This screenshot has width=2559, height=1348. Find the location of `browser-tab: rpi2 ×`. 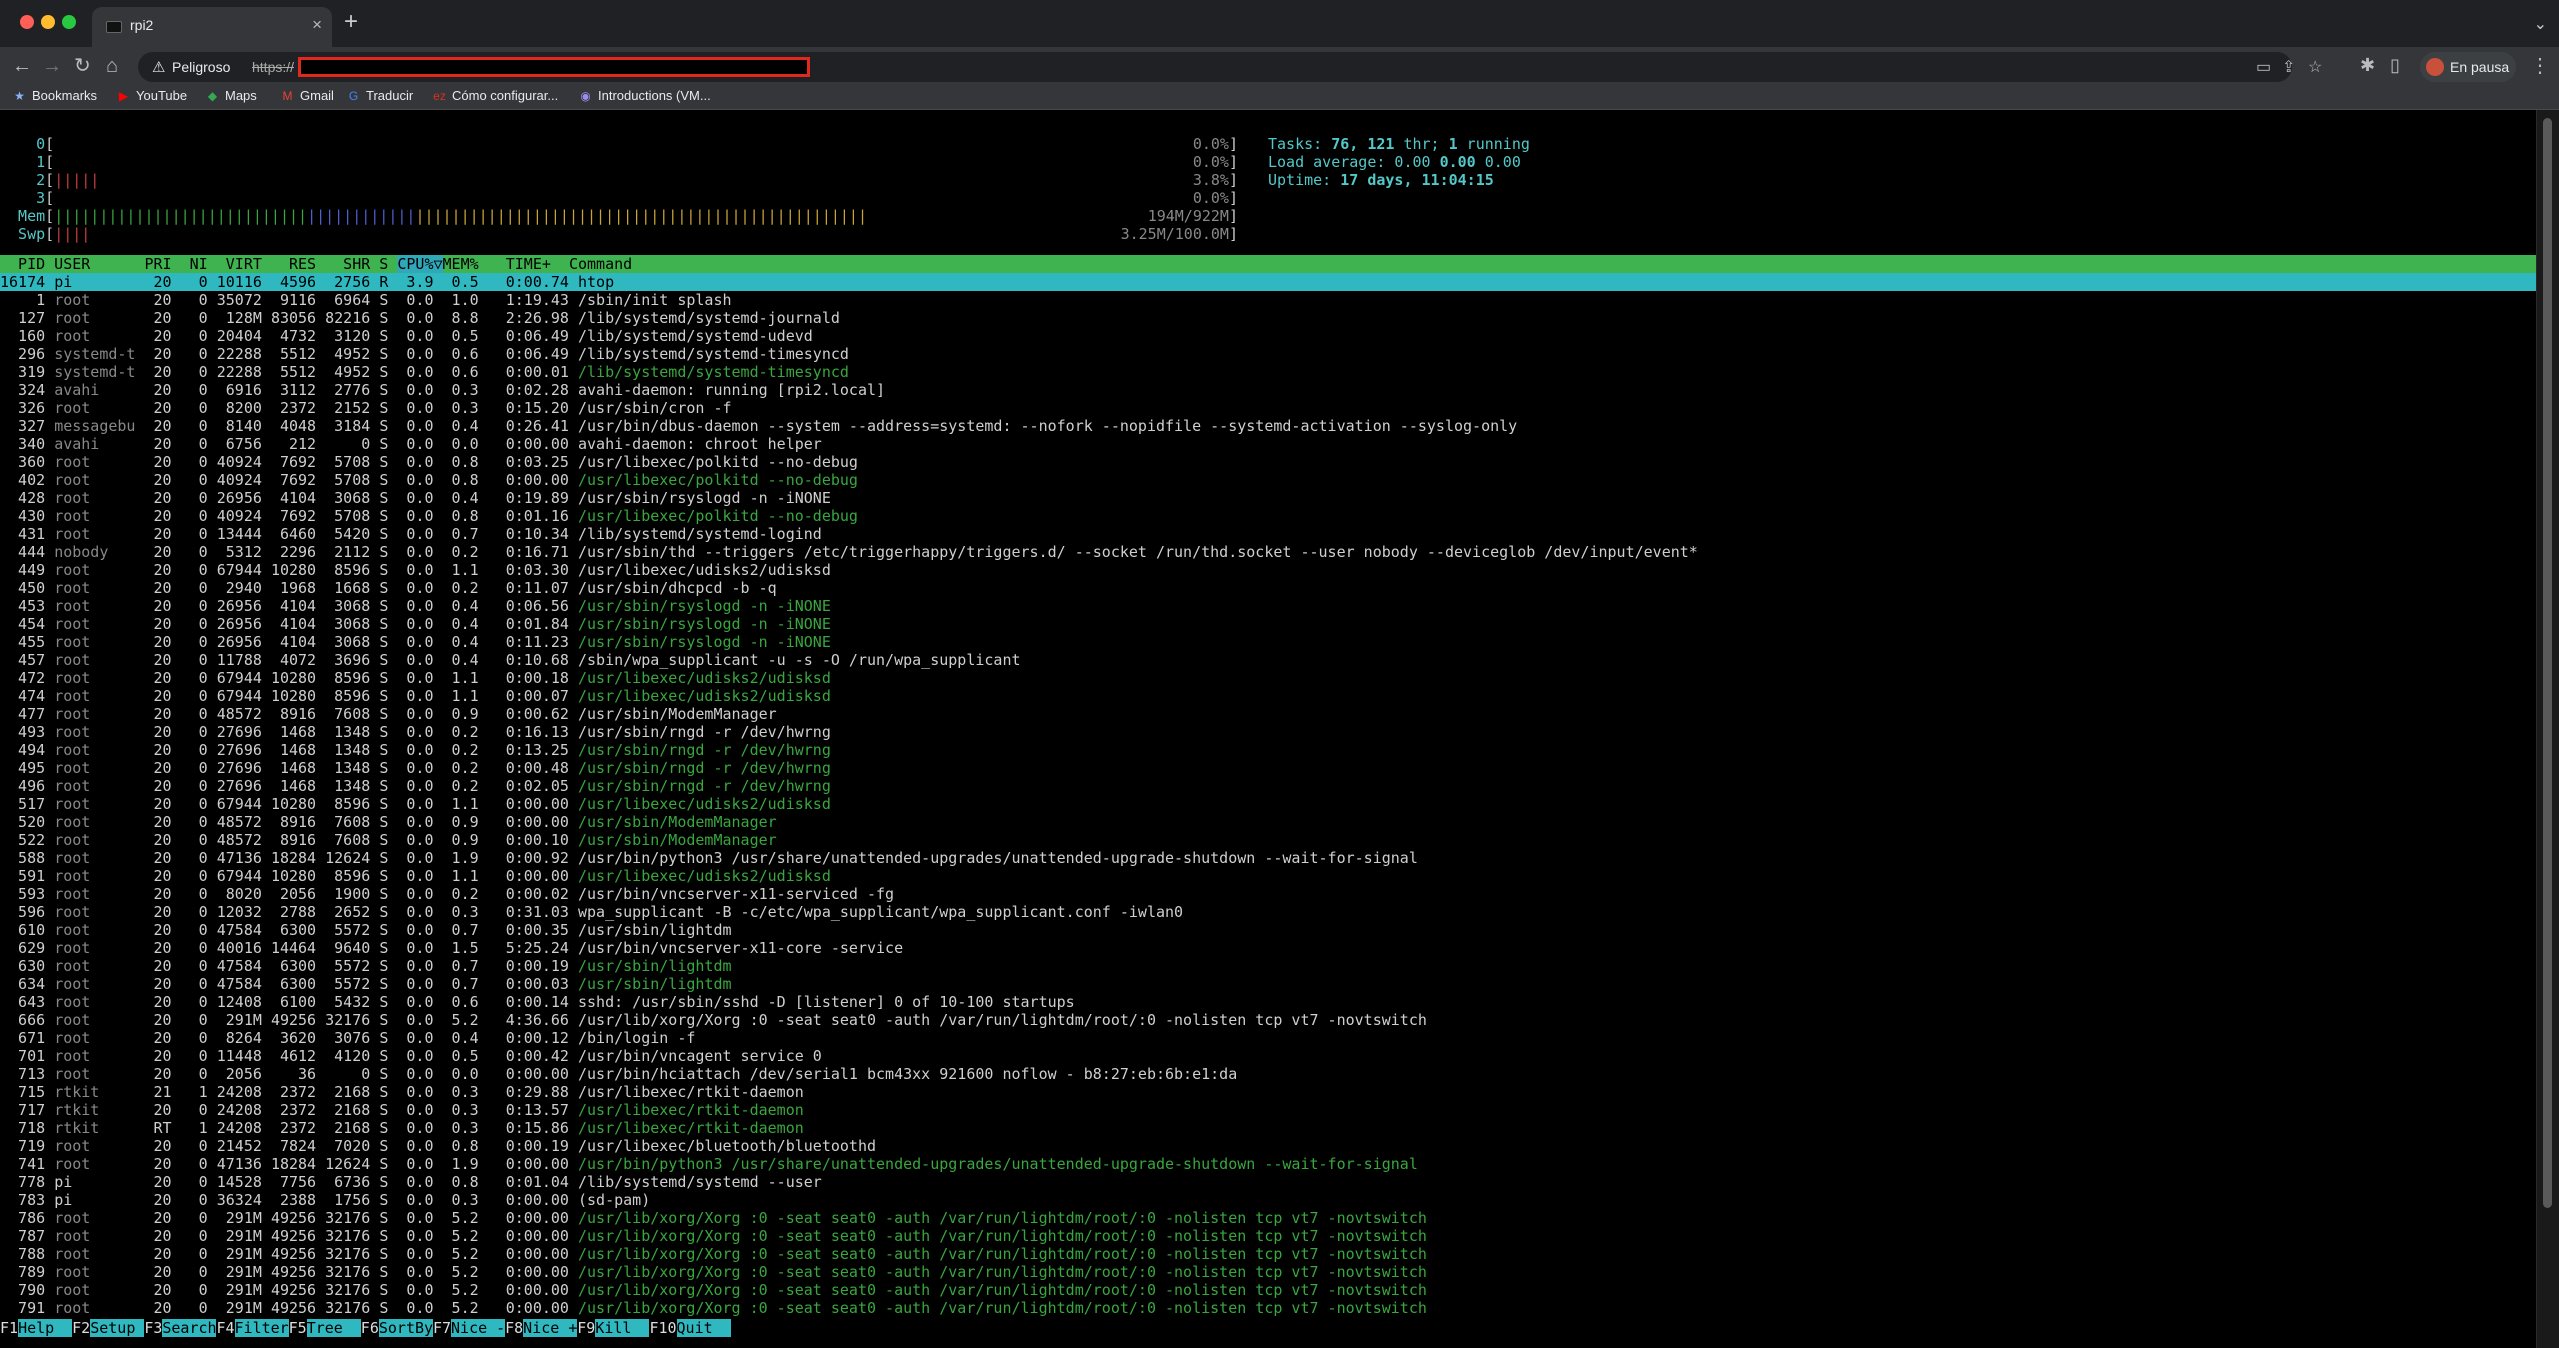

browser-tab: rpi2 × is located at coordinates (212, 27).